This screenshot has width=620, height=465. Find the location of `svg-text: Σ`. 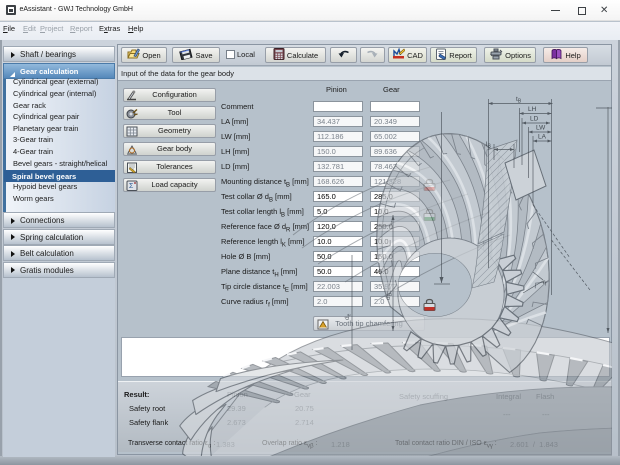

svg-text: Σ is located at coordinates (131, 186).